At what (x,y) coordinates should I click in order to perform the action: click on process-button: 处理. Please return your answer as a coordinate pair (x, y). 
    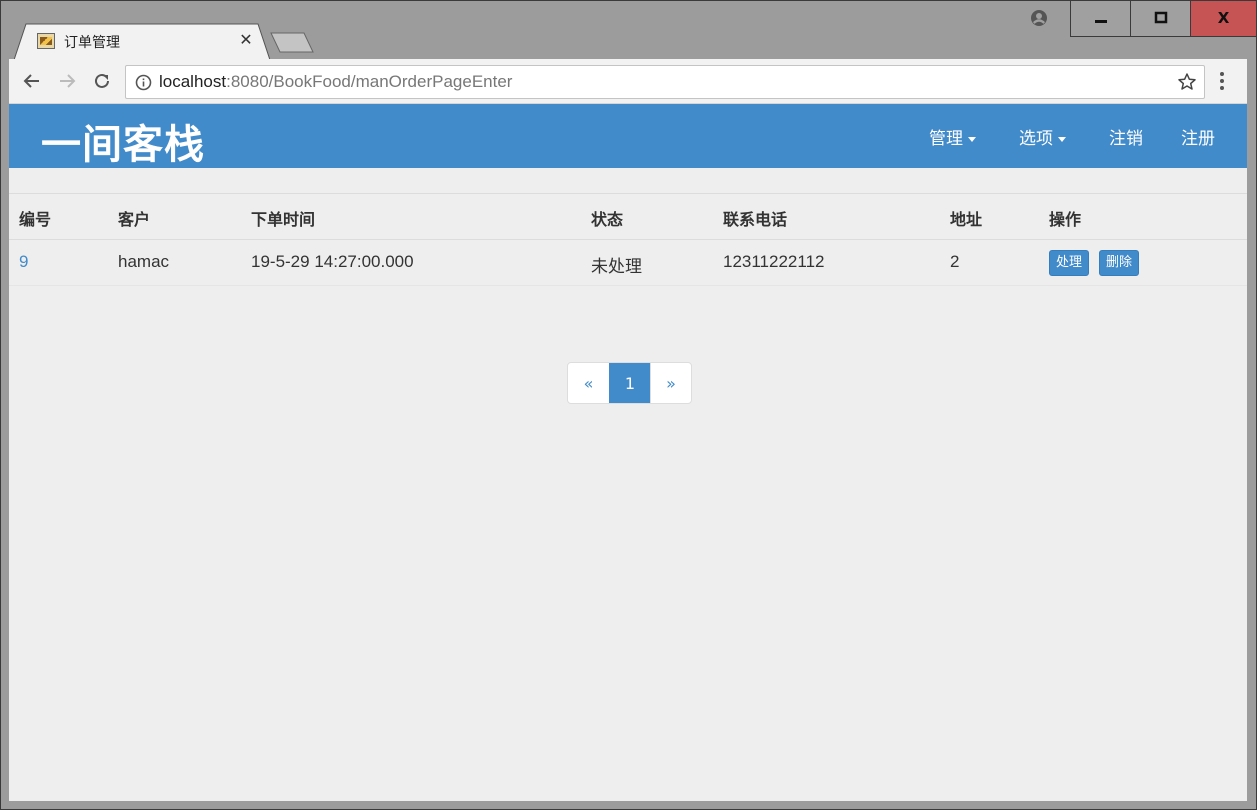
    Looking at the image, I should click on (1069, 263).